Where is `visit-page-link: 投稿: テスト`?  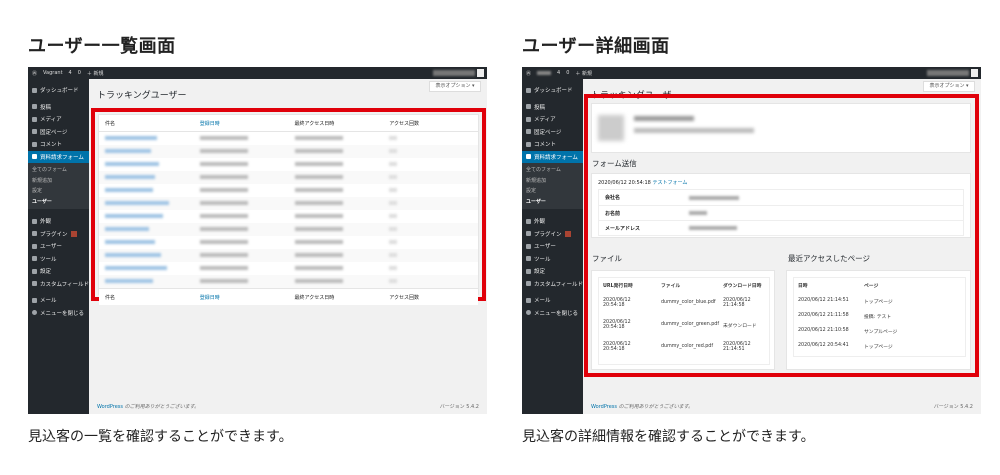
visit-page-link: 投稿: テスト is located at coordinates (877, 316).